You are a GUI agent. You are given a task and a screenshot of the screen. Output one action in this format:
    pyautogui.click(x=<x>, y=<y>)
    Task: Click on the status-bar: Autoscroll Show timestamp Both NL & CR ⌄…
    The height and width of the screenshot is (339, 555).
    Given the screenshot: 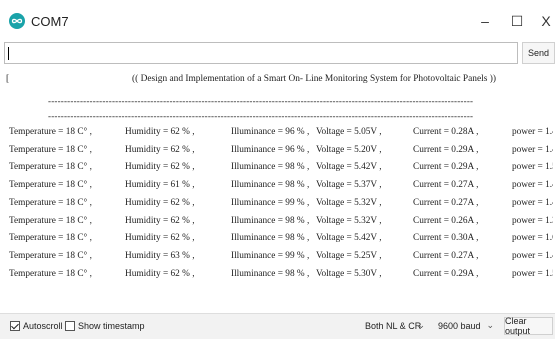 What is the action you would take?
    pyautogui.click(x=277, y=326)
    